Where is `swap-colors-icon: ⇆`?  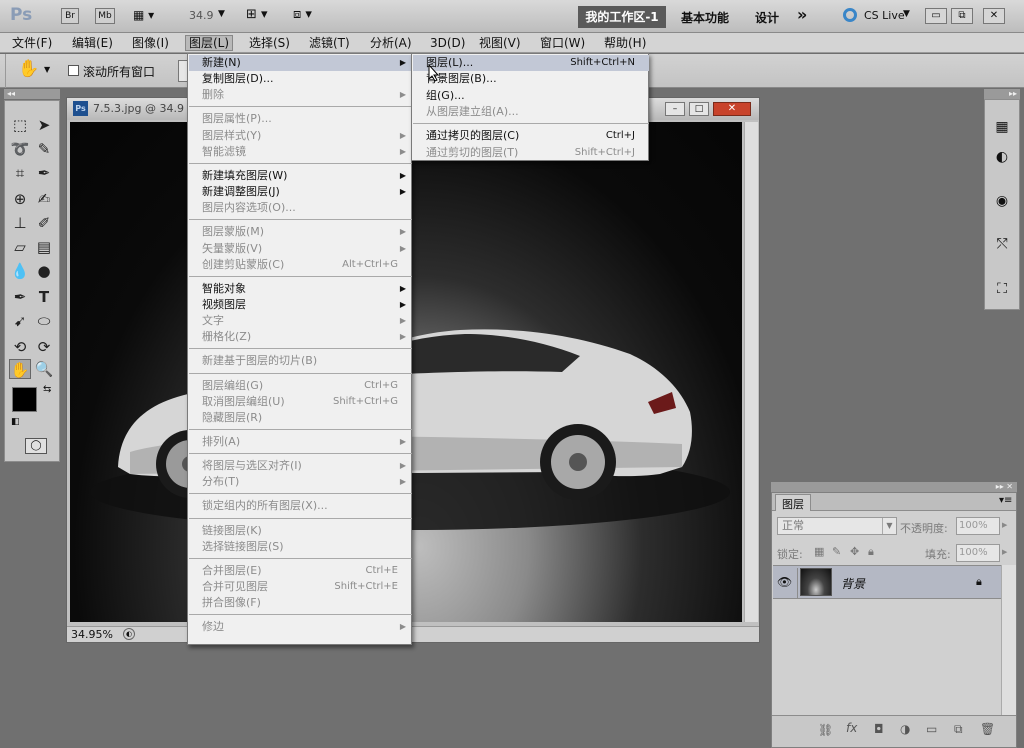
swap-colors-icon: ⇆ is located at coordinates (47, 389).